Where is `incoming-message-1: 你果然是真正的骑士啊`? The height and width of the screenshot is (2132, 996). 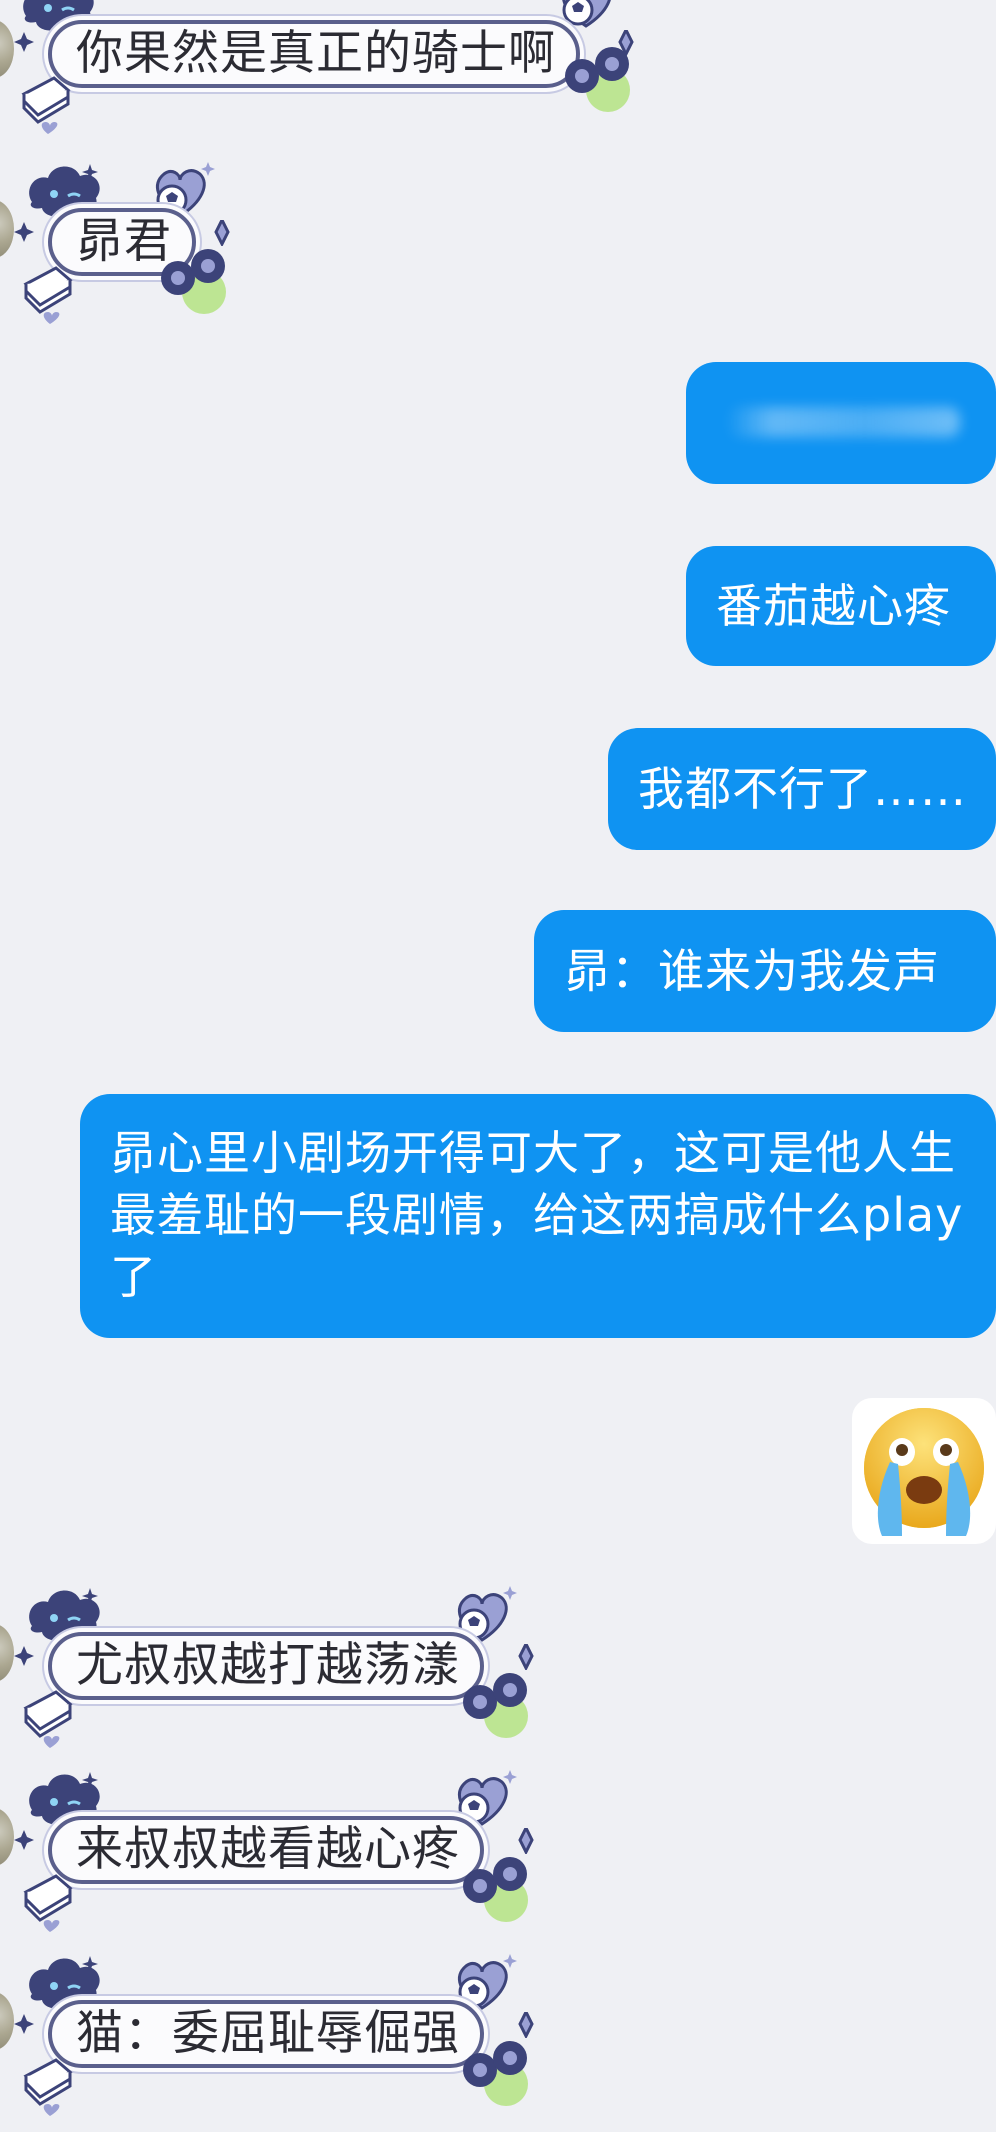 incoming-message-1: 你果然是真正的骑士啊 is located at coordinates (320, 68).